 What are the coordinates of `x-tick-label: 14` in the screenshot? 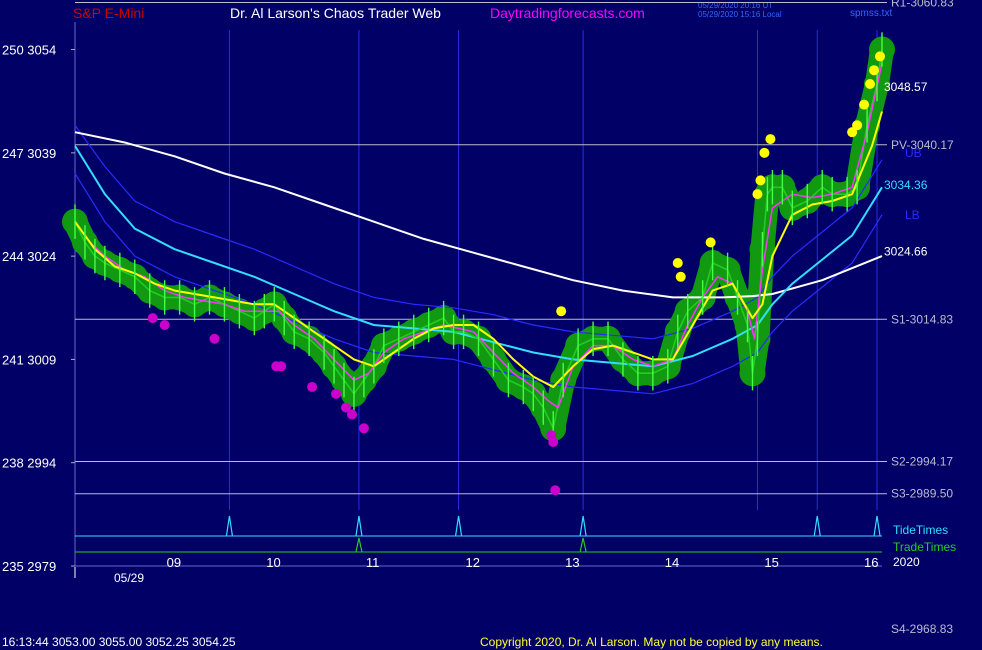 It's located at (672, 562).